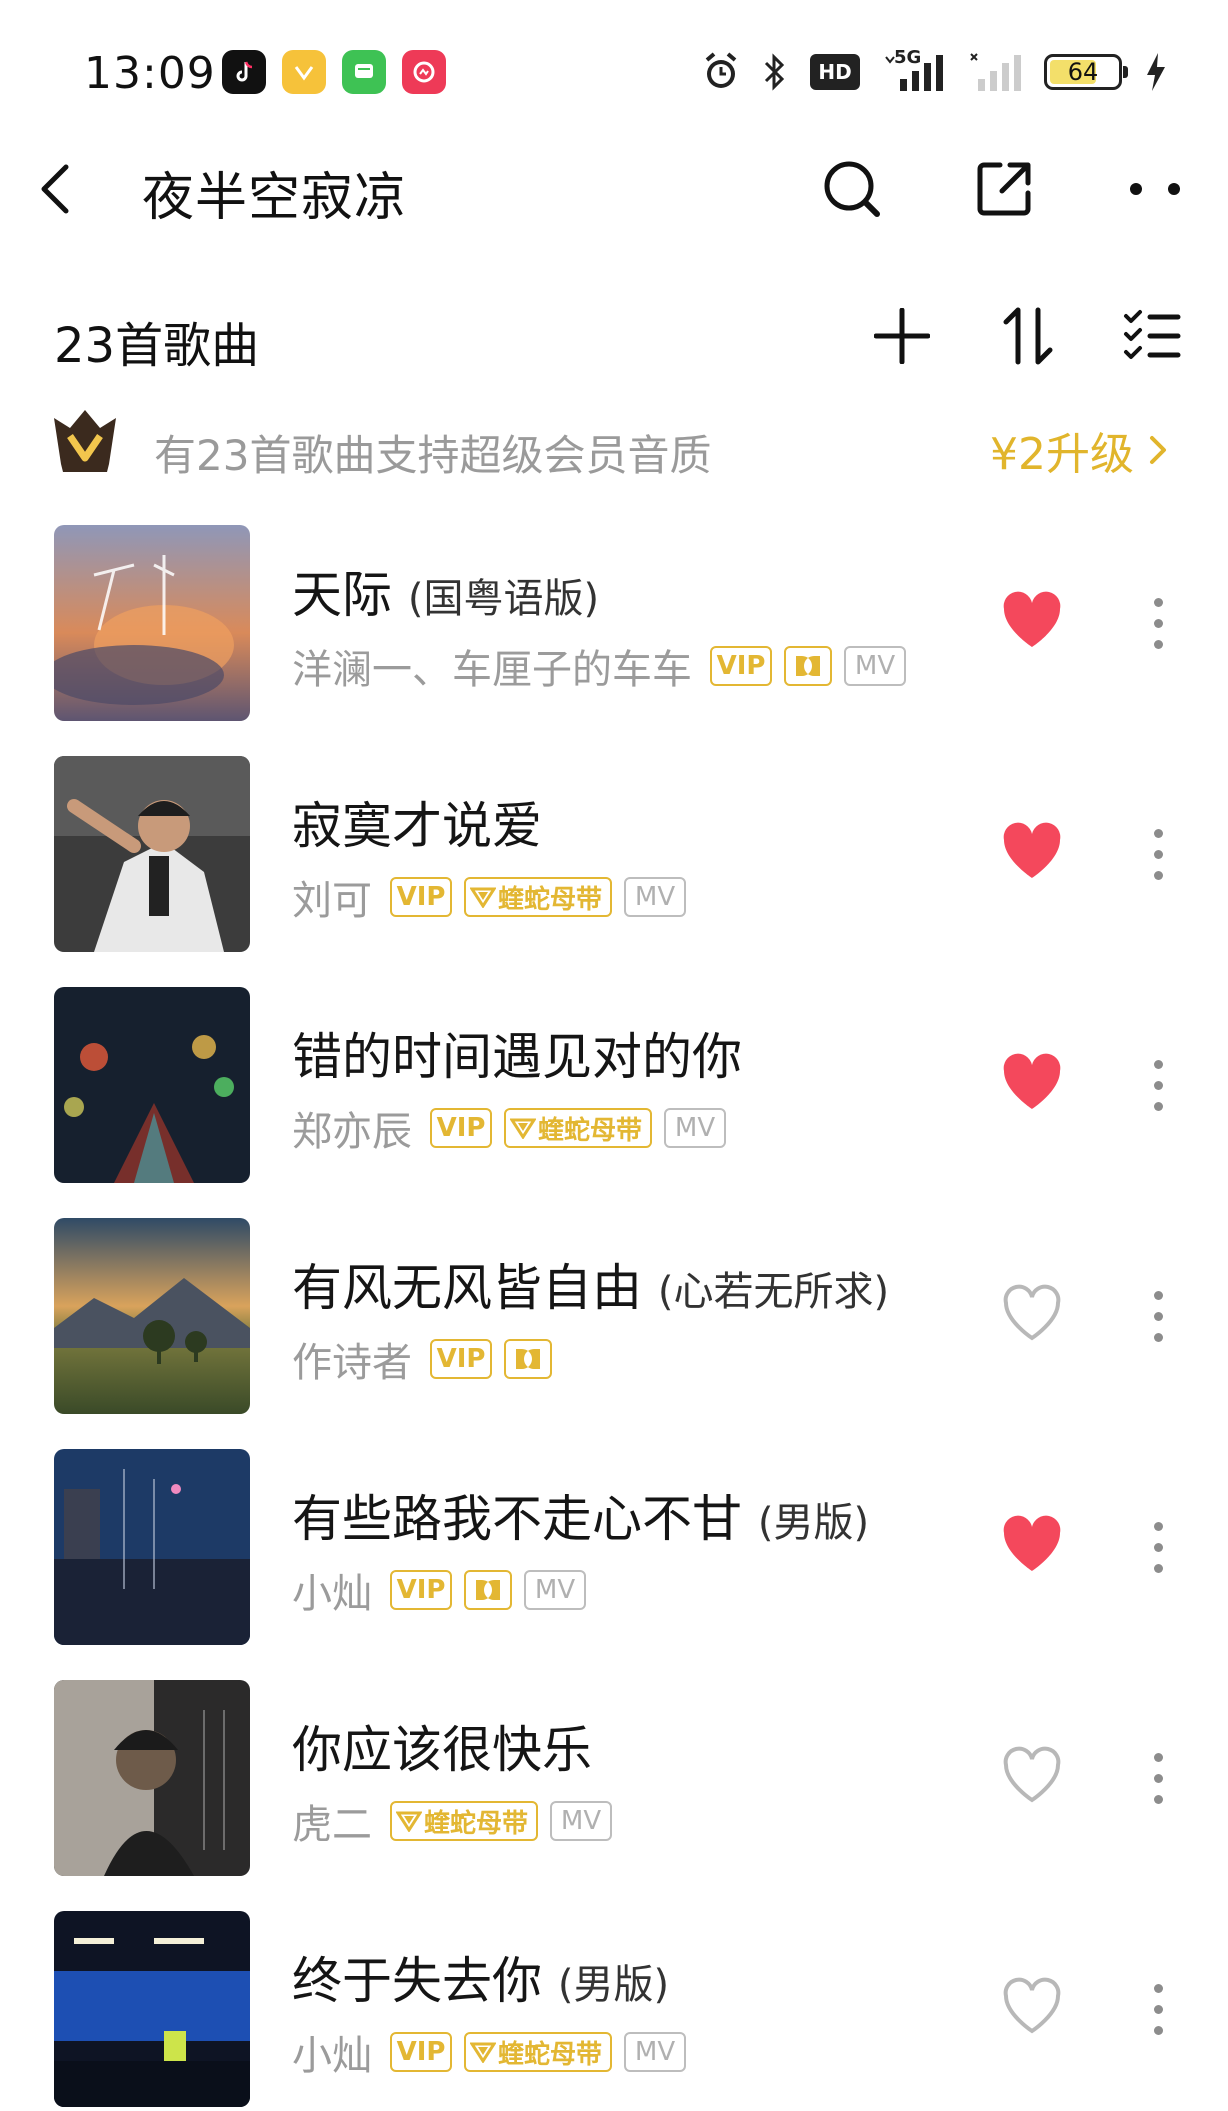 The width and height of the screenshot is (1228, 2111). I want to click on song-subtitle: (心若无所求), so click(773, 1292).